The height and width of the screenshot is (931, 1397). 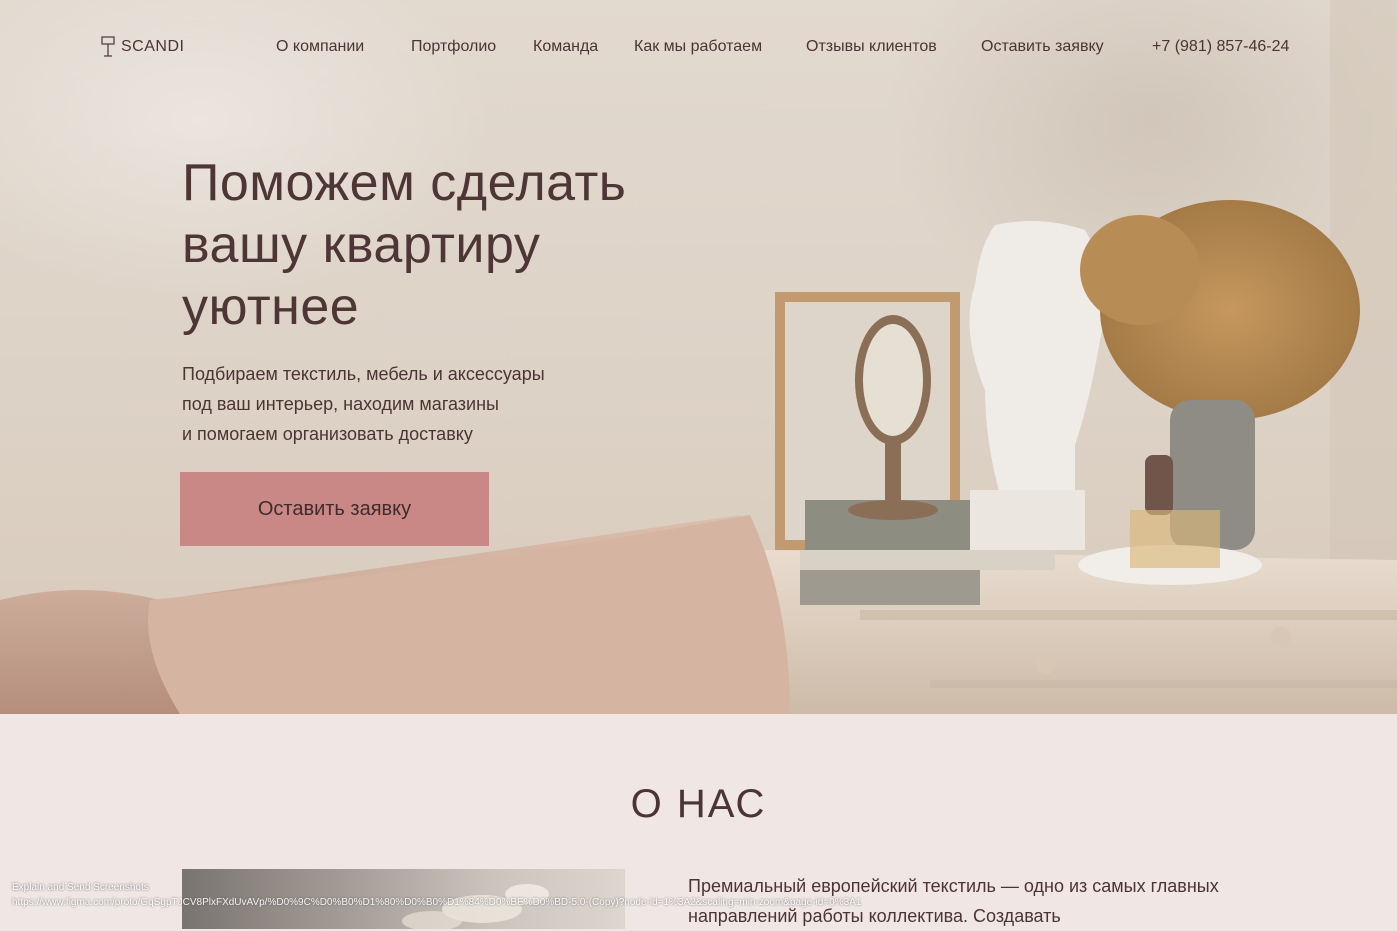 I want to click on nav-link-process: Как мы работаем, so click(x=698, y=47).